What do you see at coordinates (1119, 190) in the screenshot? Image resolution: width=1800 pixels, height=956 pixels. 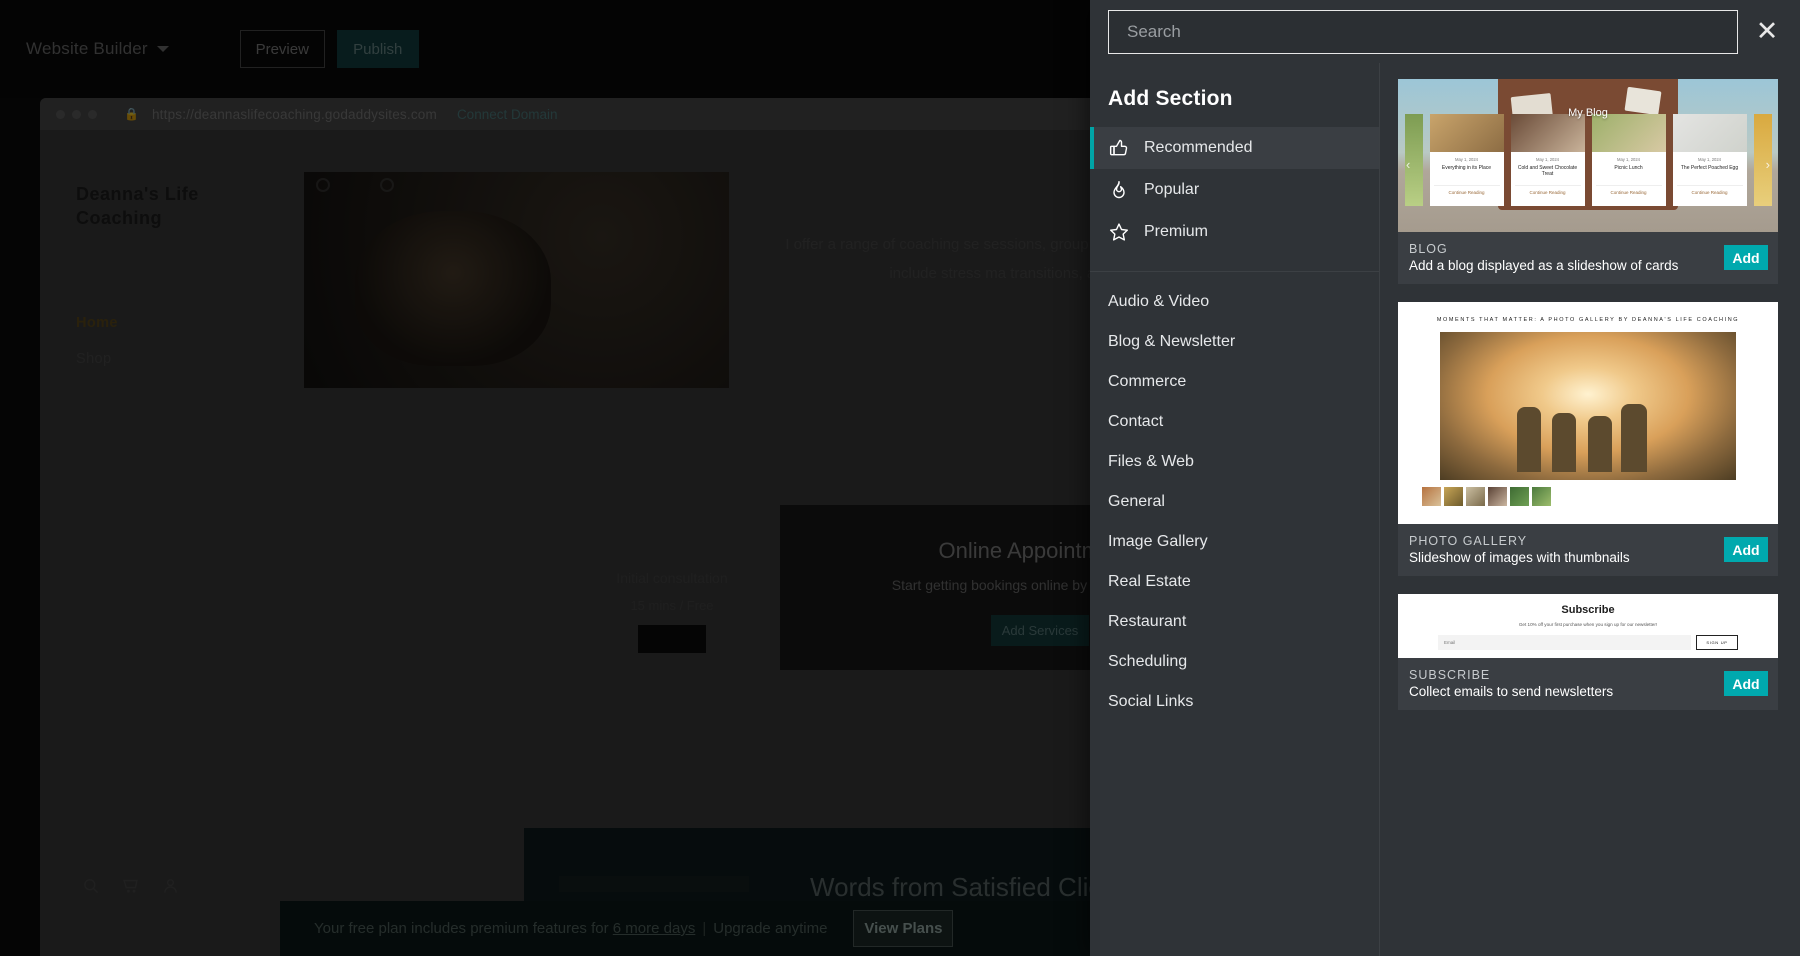 I see `flame-icon` at bounding box center [1119, 190].